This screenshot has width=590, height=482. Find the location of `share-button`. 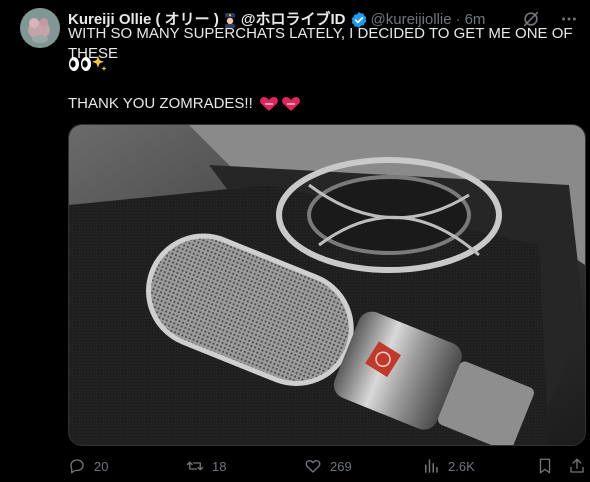

share-button is located at coordinates (577, 466).